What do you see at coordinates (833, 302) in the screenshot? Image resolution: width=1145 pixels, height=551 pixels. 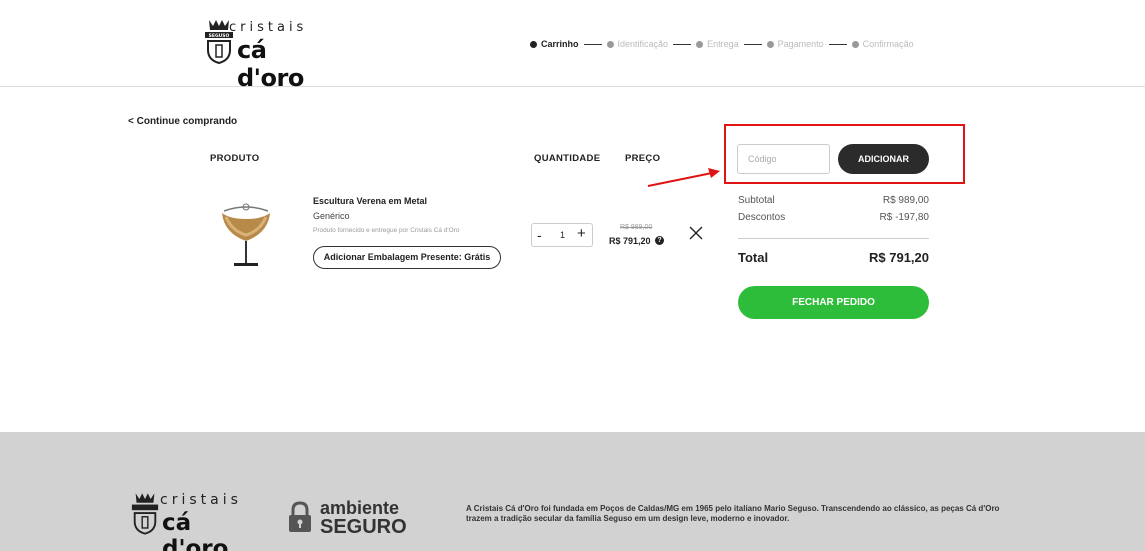 I see `checkout-button: FECHAR PEDIDO` at bounding box center [833, 302].